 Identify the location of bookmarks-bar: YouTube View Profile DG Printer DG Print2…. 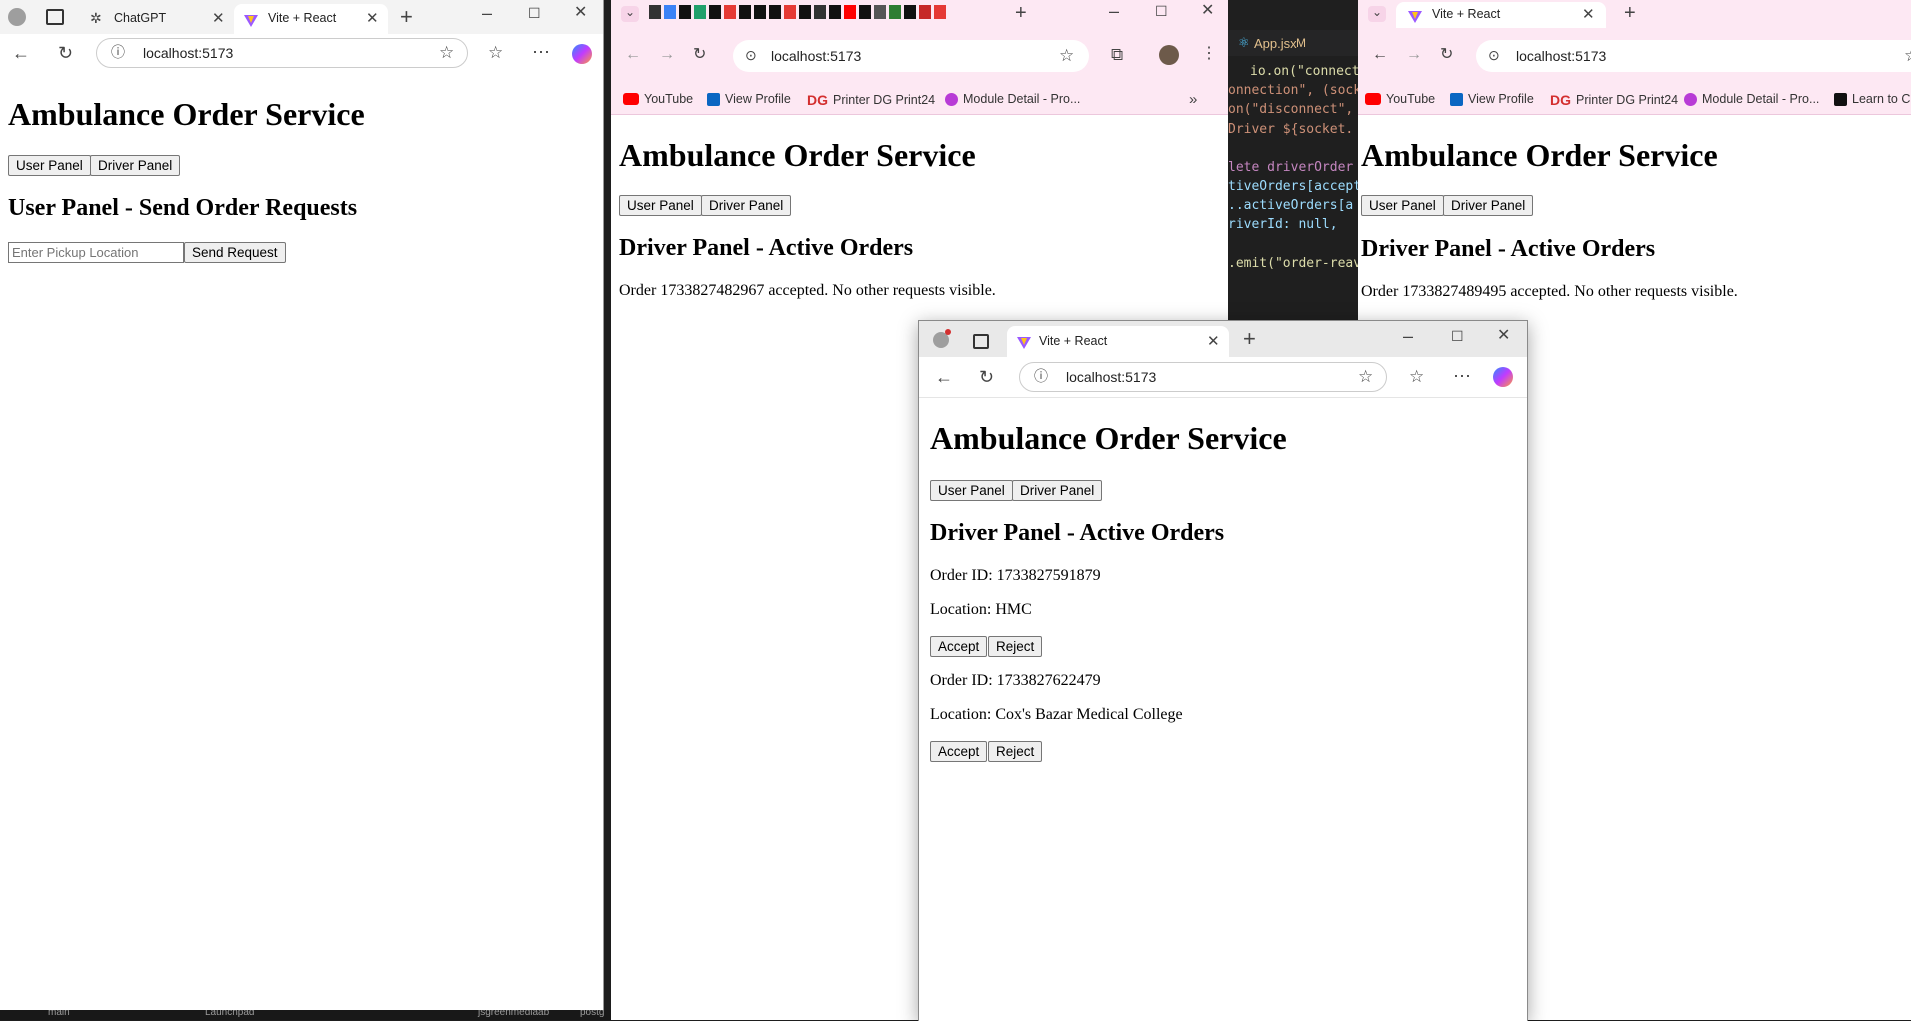
(1634, 99).